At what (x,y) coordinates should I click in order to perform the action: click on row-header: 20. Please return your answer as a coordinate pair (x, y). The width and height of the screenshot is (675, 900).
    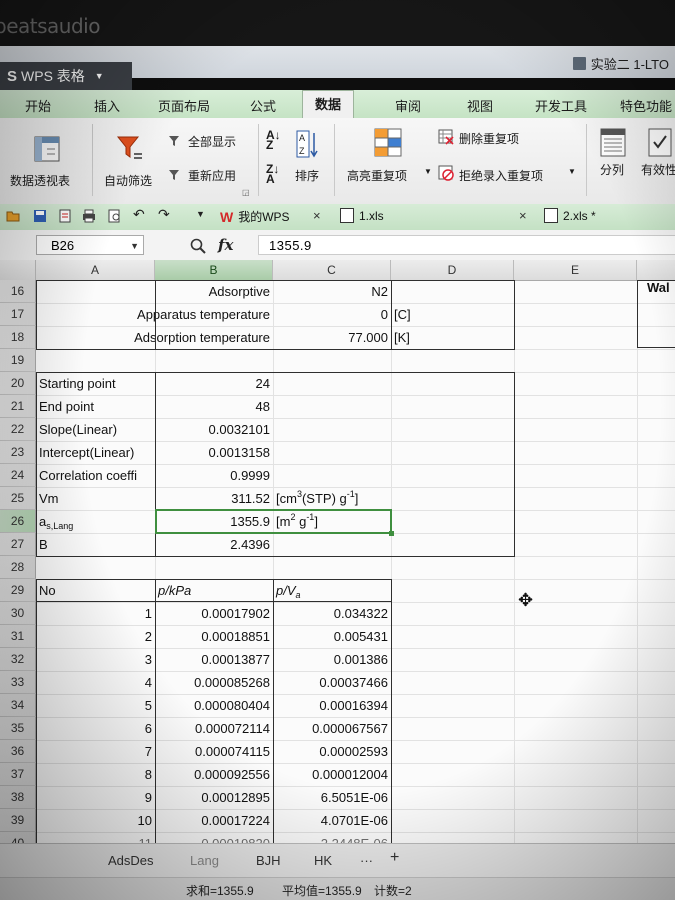
    Looking at the image, I should click on (18, 383).